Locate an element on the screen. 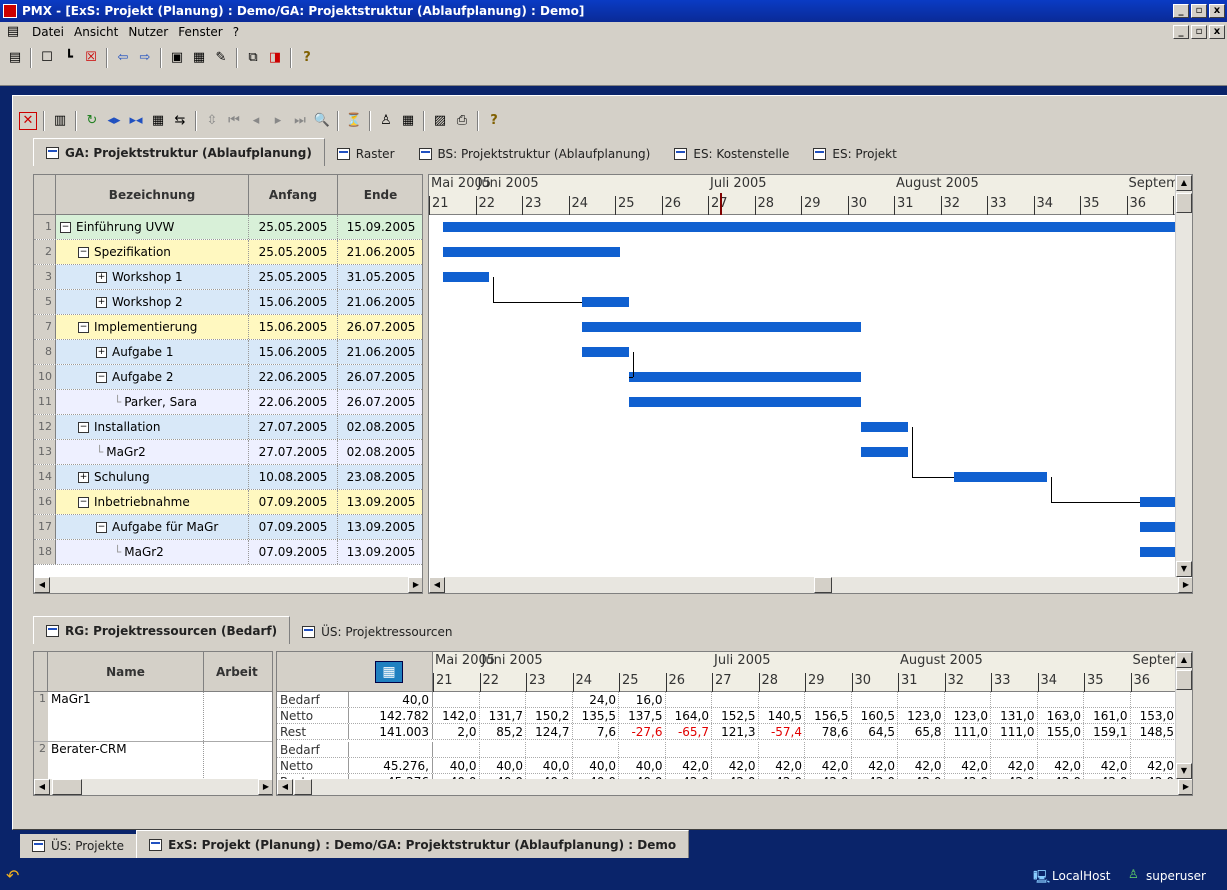 The width and height of the screenshot is (1227, 890). mdi-maximize-button: ▫ is located at coordinates (1199, 32).